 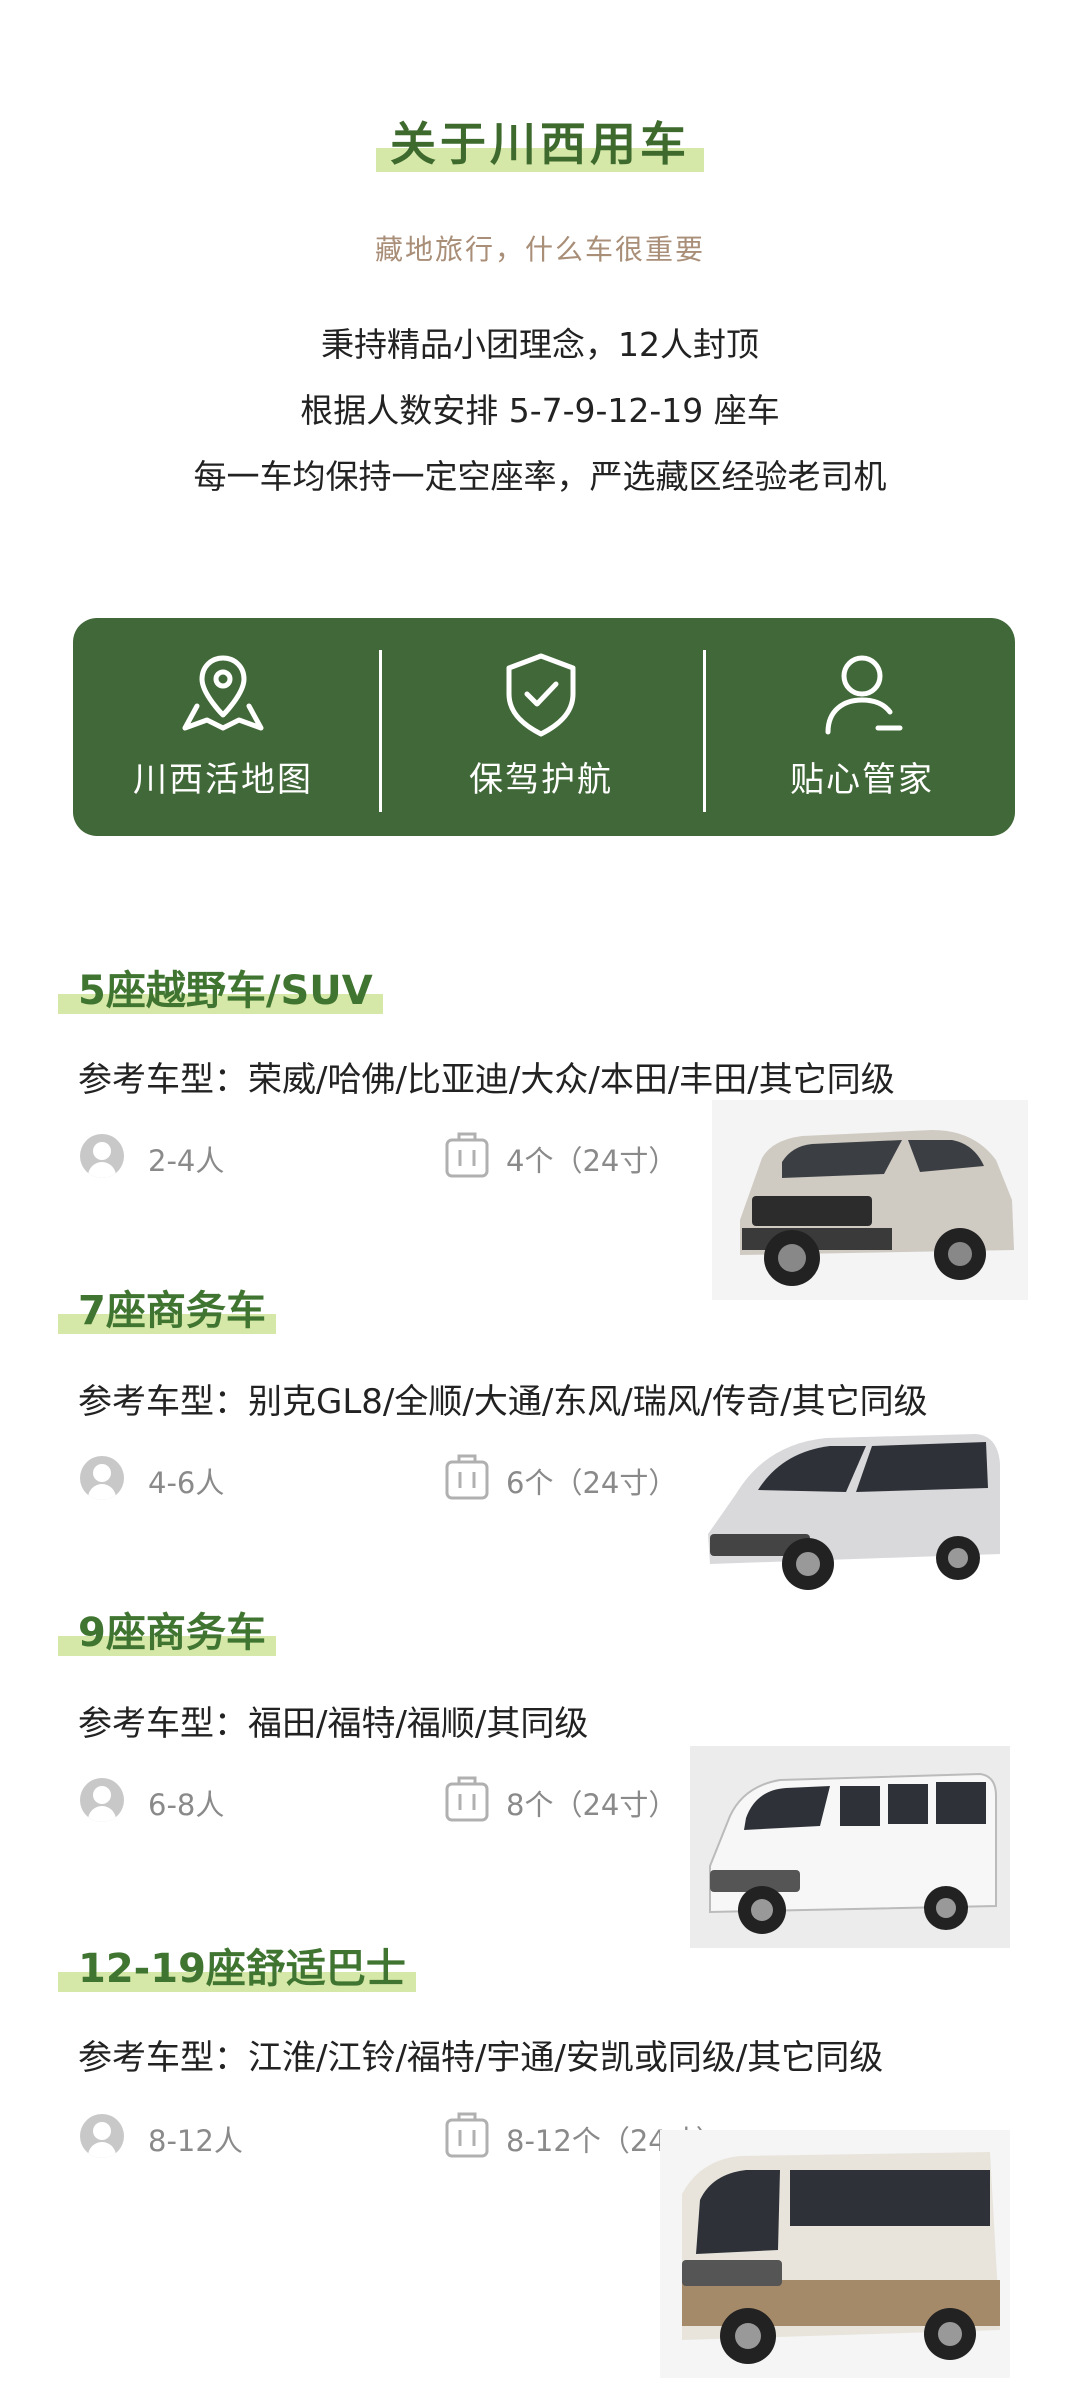 What do you see at coordinates (486, 1080) in the screenshot?
I see `vehicle-models-suv: 参考车型：荣威/哈佛/比亚迪/大众/本田/丰田/其它同级` at bounding box center [486, 1080].